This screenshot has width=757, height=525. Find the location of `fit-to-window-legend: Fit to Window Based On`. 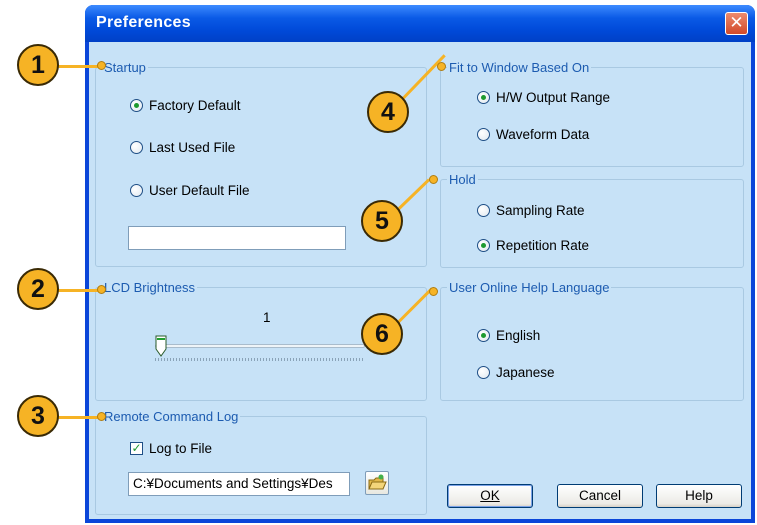

fit-to-window-legend: Fit to Window Based On is located at coordinates (519, 67).